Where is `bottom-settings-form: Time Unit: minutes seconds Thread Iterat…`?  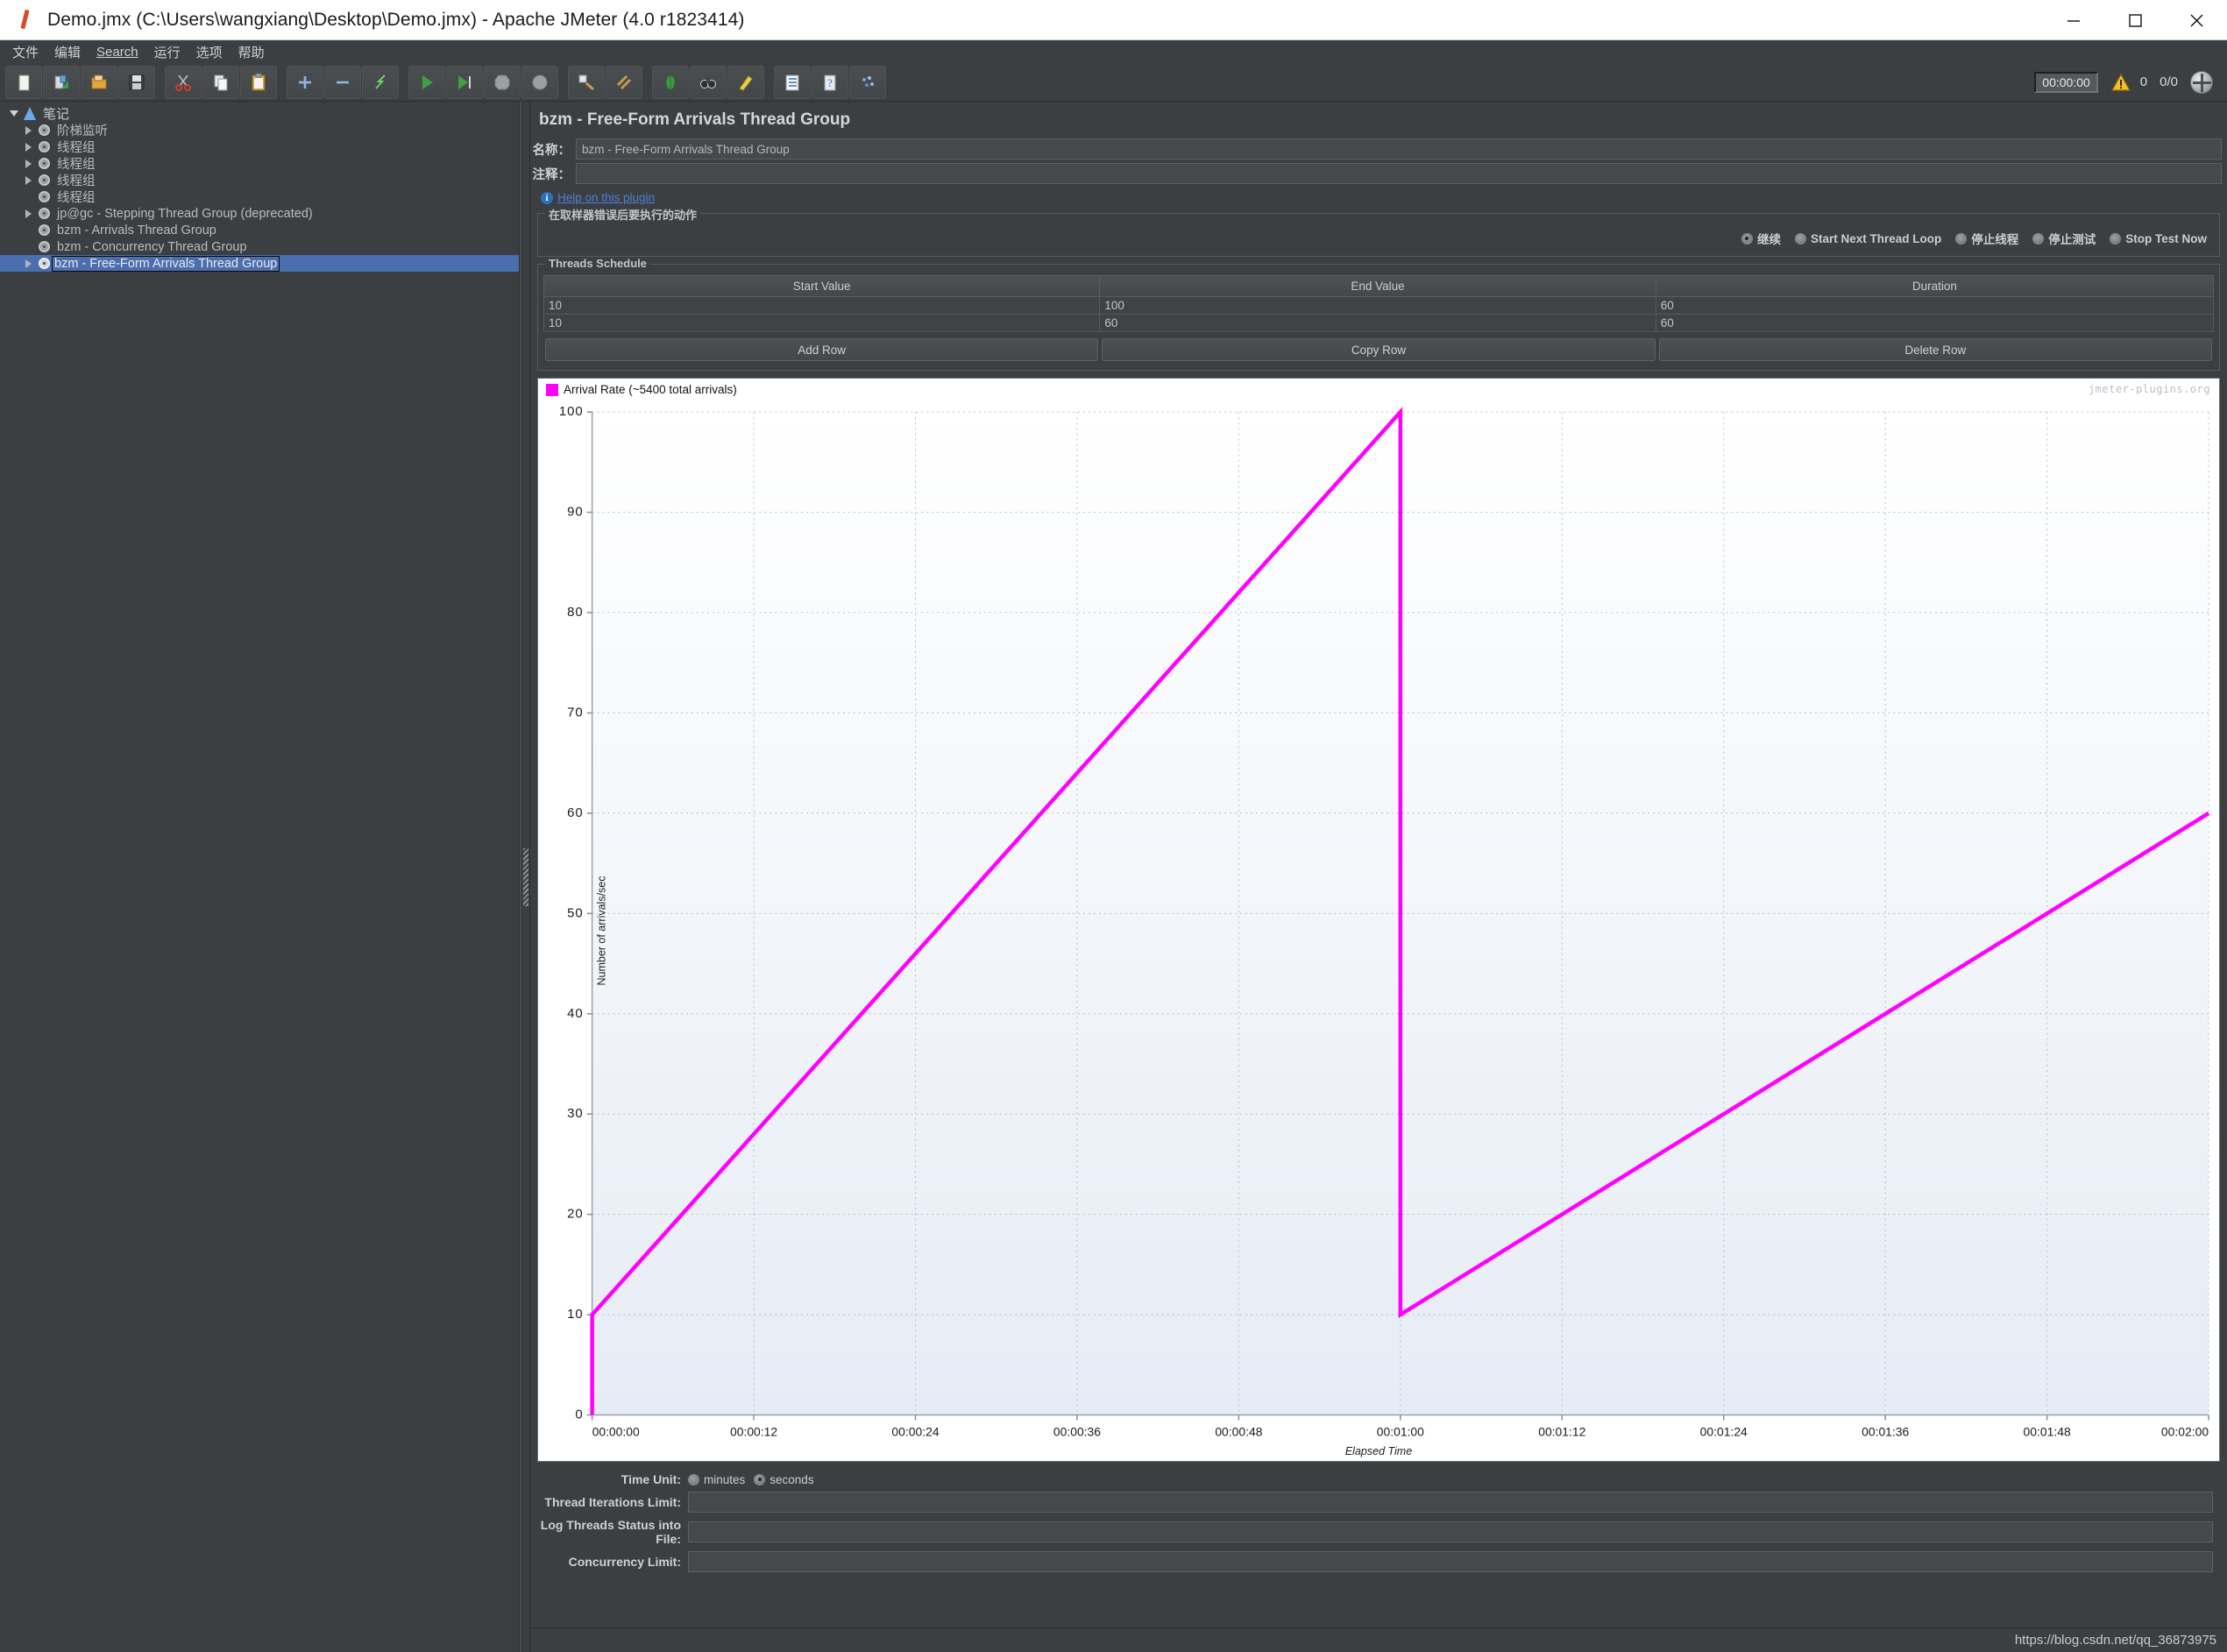
bottom-settings-form: Time Unit: minutes seconds Thread Iterat… is located at coordinates (1378, 1517).